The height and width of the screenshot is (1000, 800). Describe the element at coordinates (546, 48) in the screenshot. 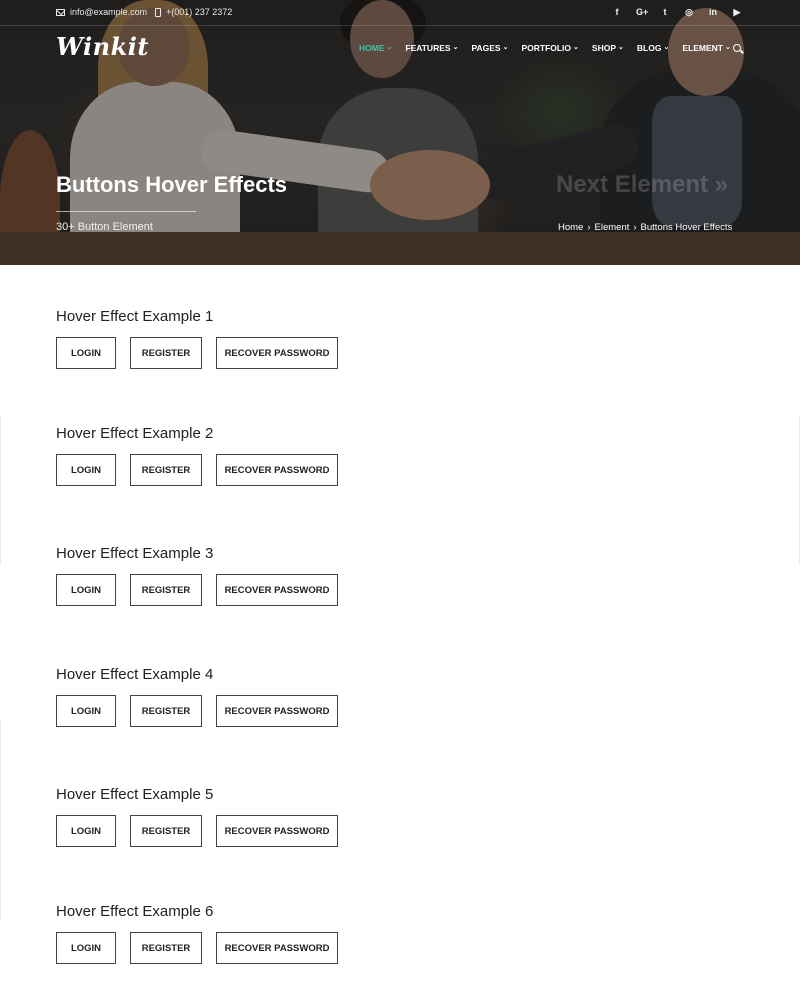

I see `nav-item-label: PORTFOLIO` at that location.